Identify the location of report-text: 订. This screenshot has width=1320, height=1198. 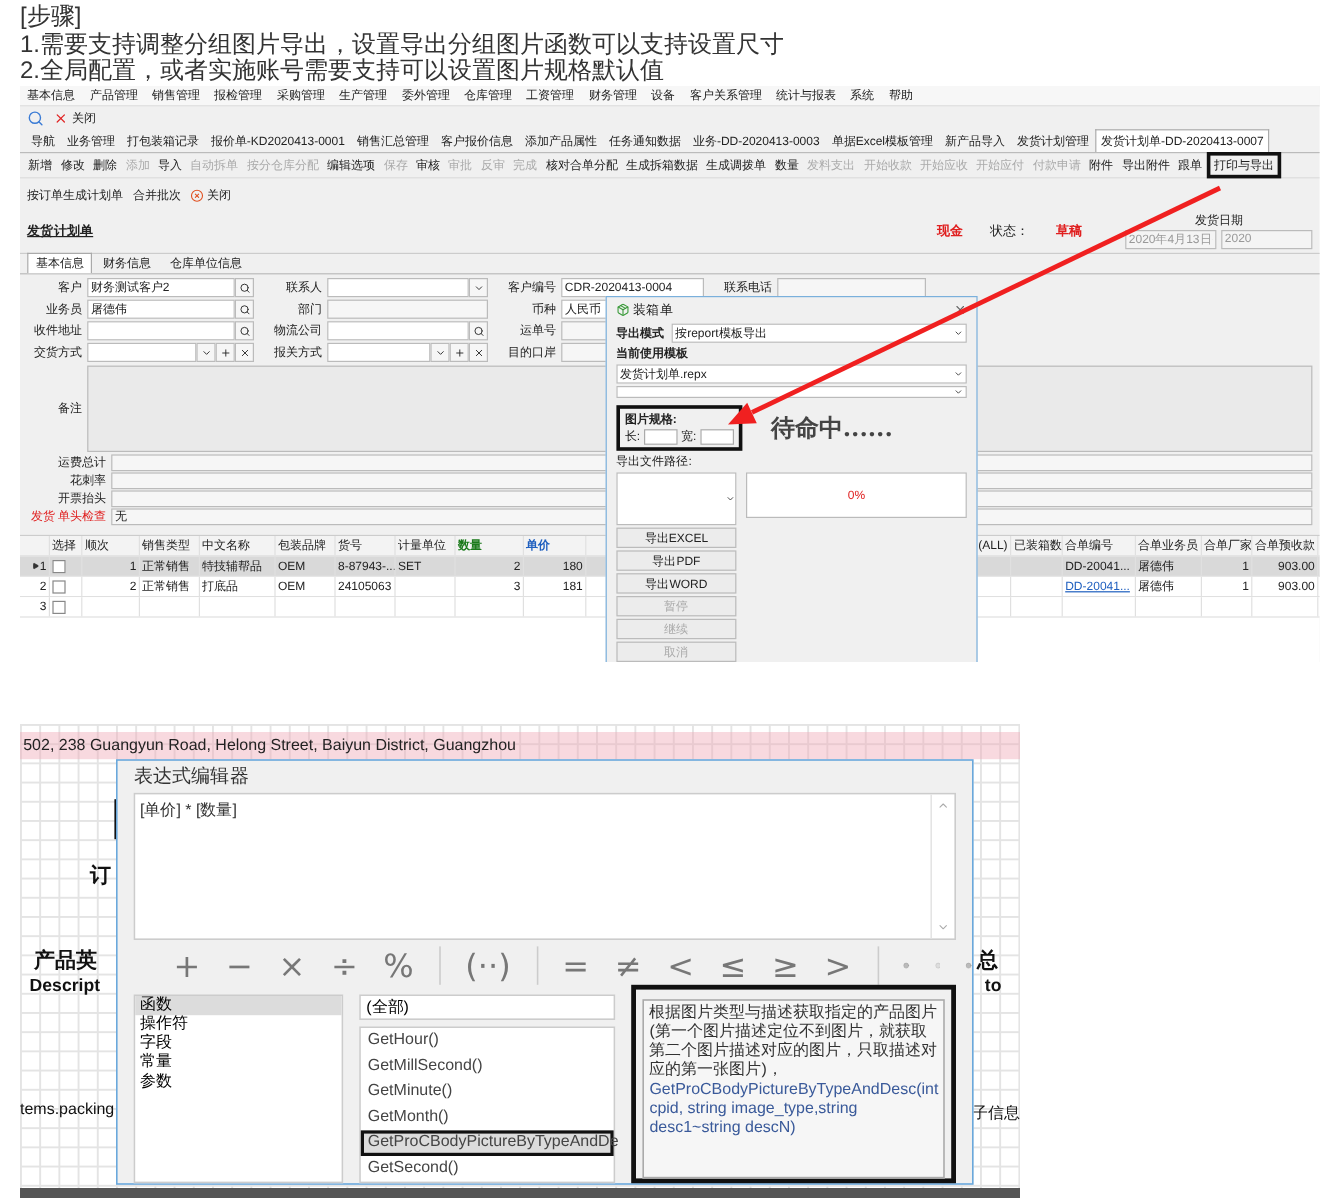
(101, 876).